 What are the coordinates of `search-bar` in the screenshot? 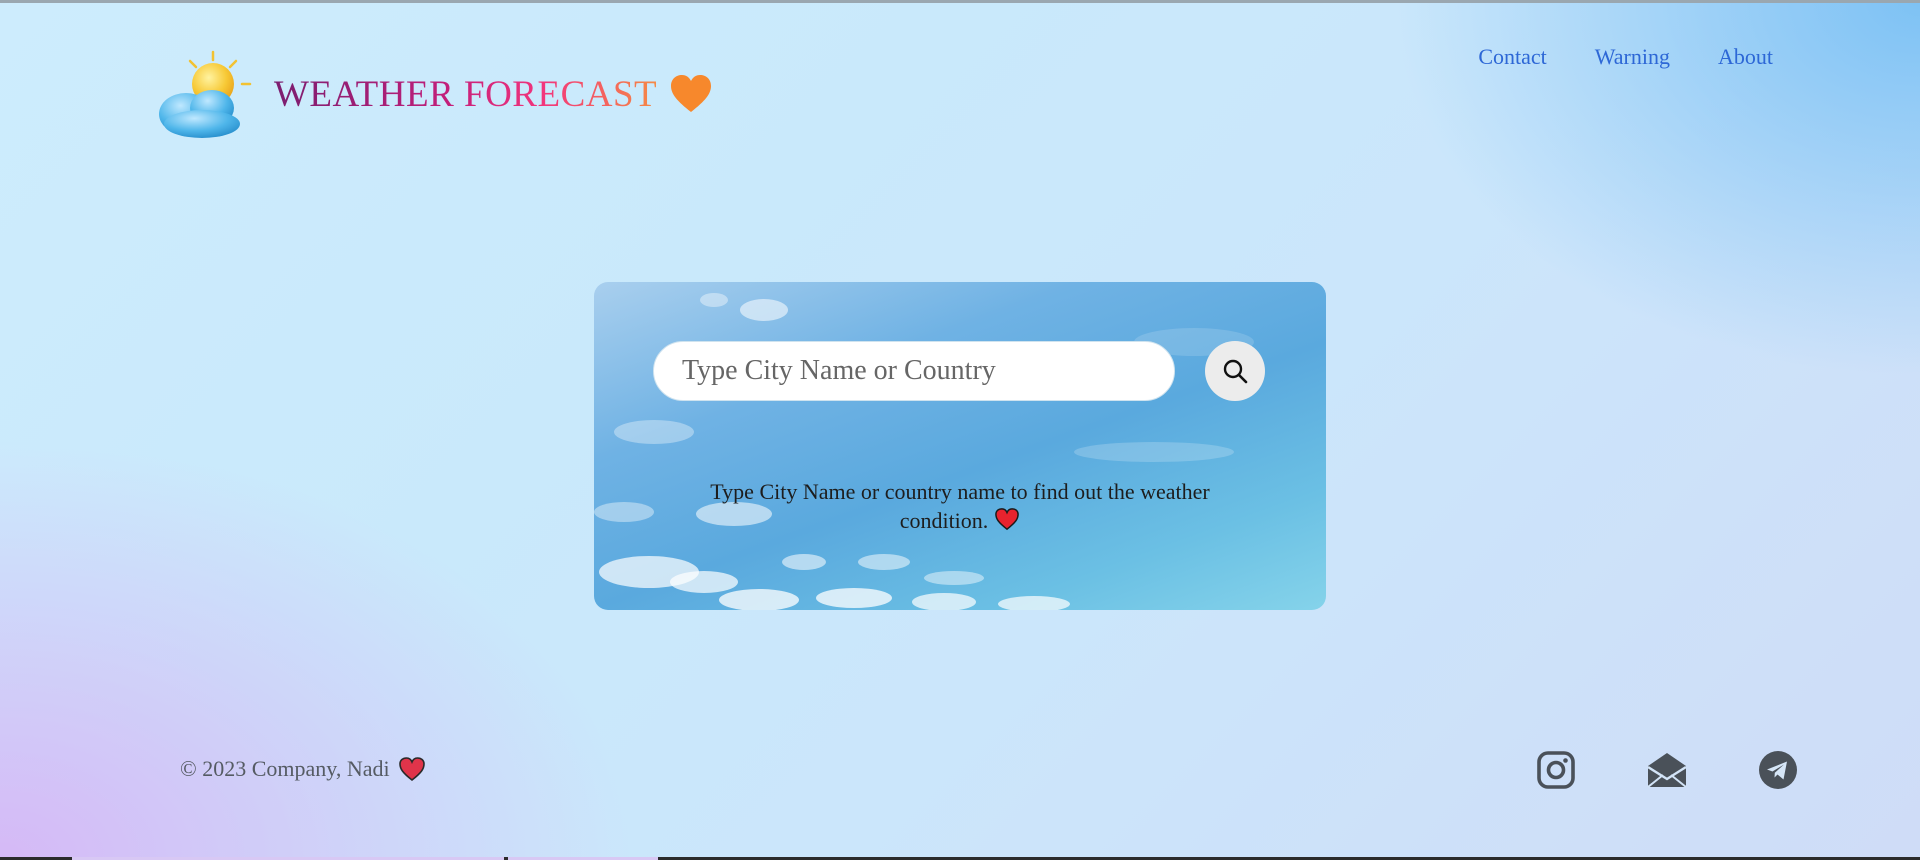 It's located at (959, 371).